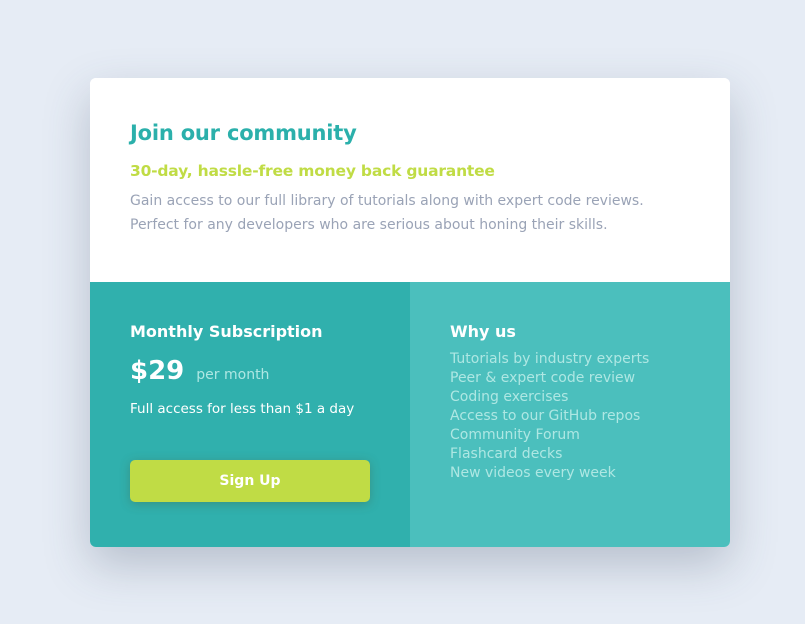  What do you see at coordinates (243, 133) in the screenshot?
I see `card-title: Join our community` at bounding box center [243, 133].